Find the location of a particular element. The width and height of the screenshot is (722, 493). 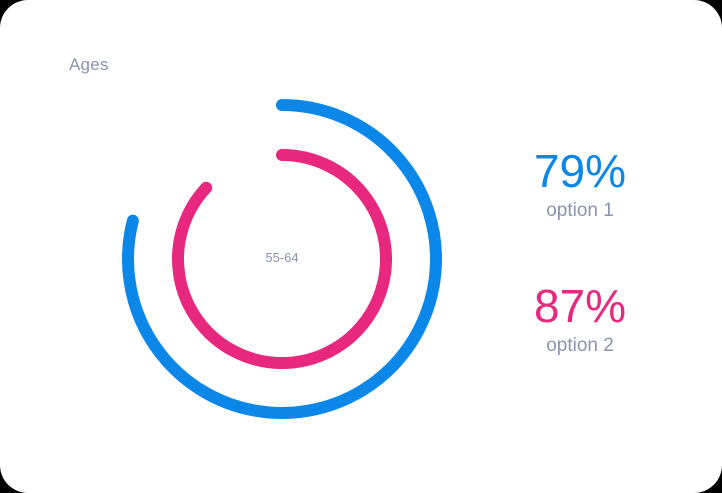

legend-label: option 1 is located at coordinates (580, 210).